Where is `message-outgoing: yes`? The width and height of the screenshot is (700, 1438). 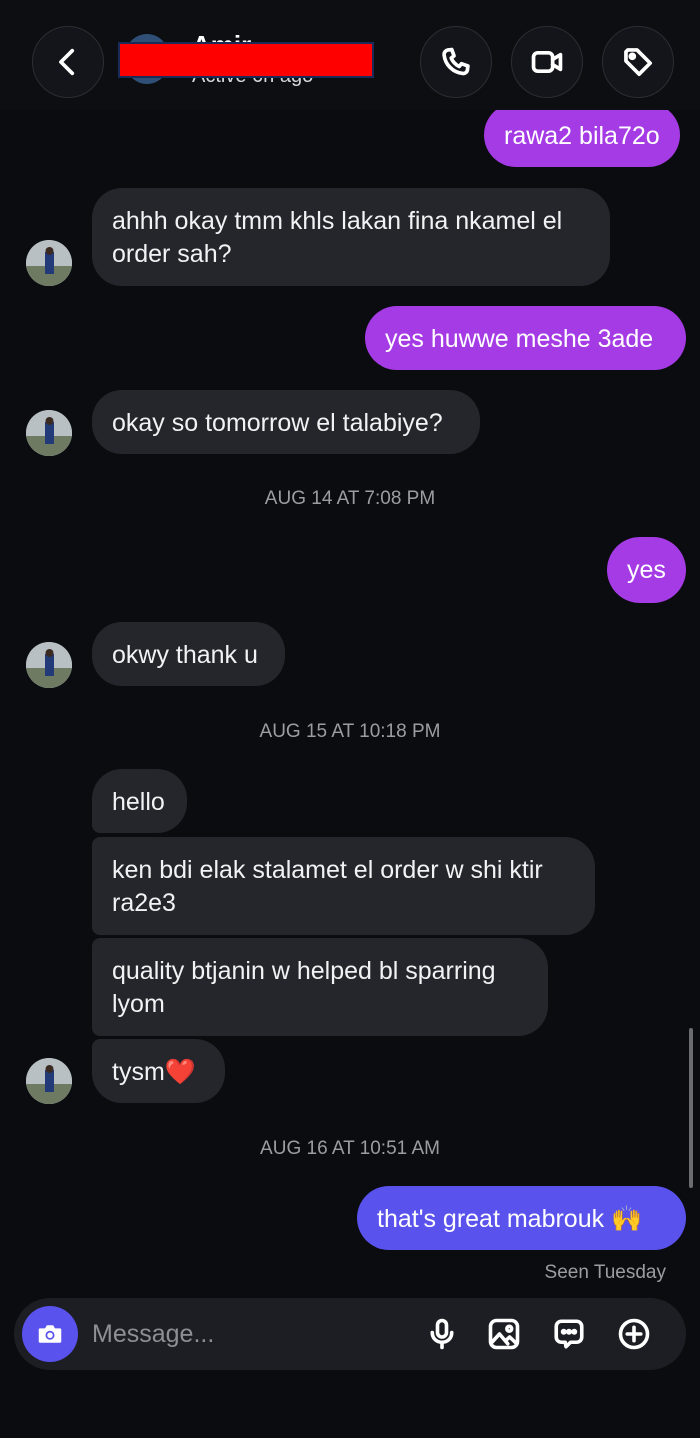
message-outgoing: yes is located at coordinates (646, 570).